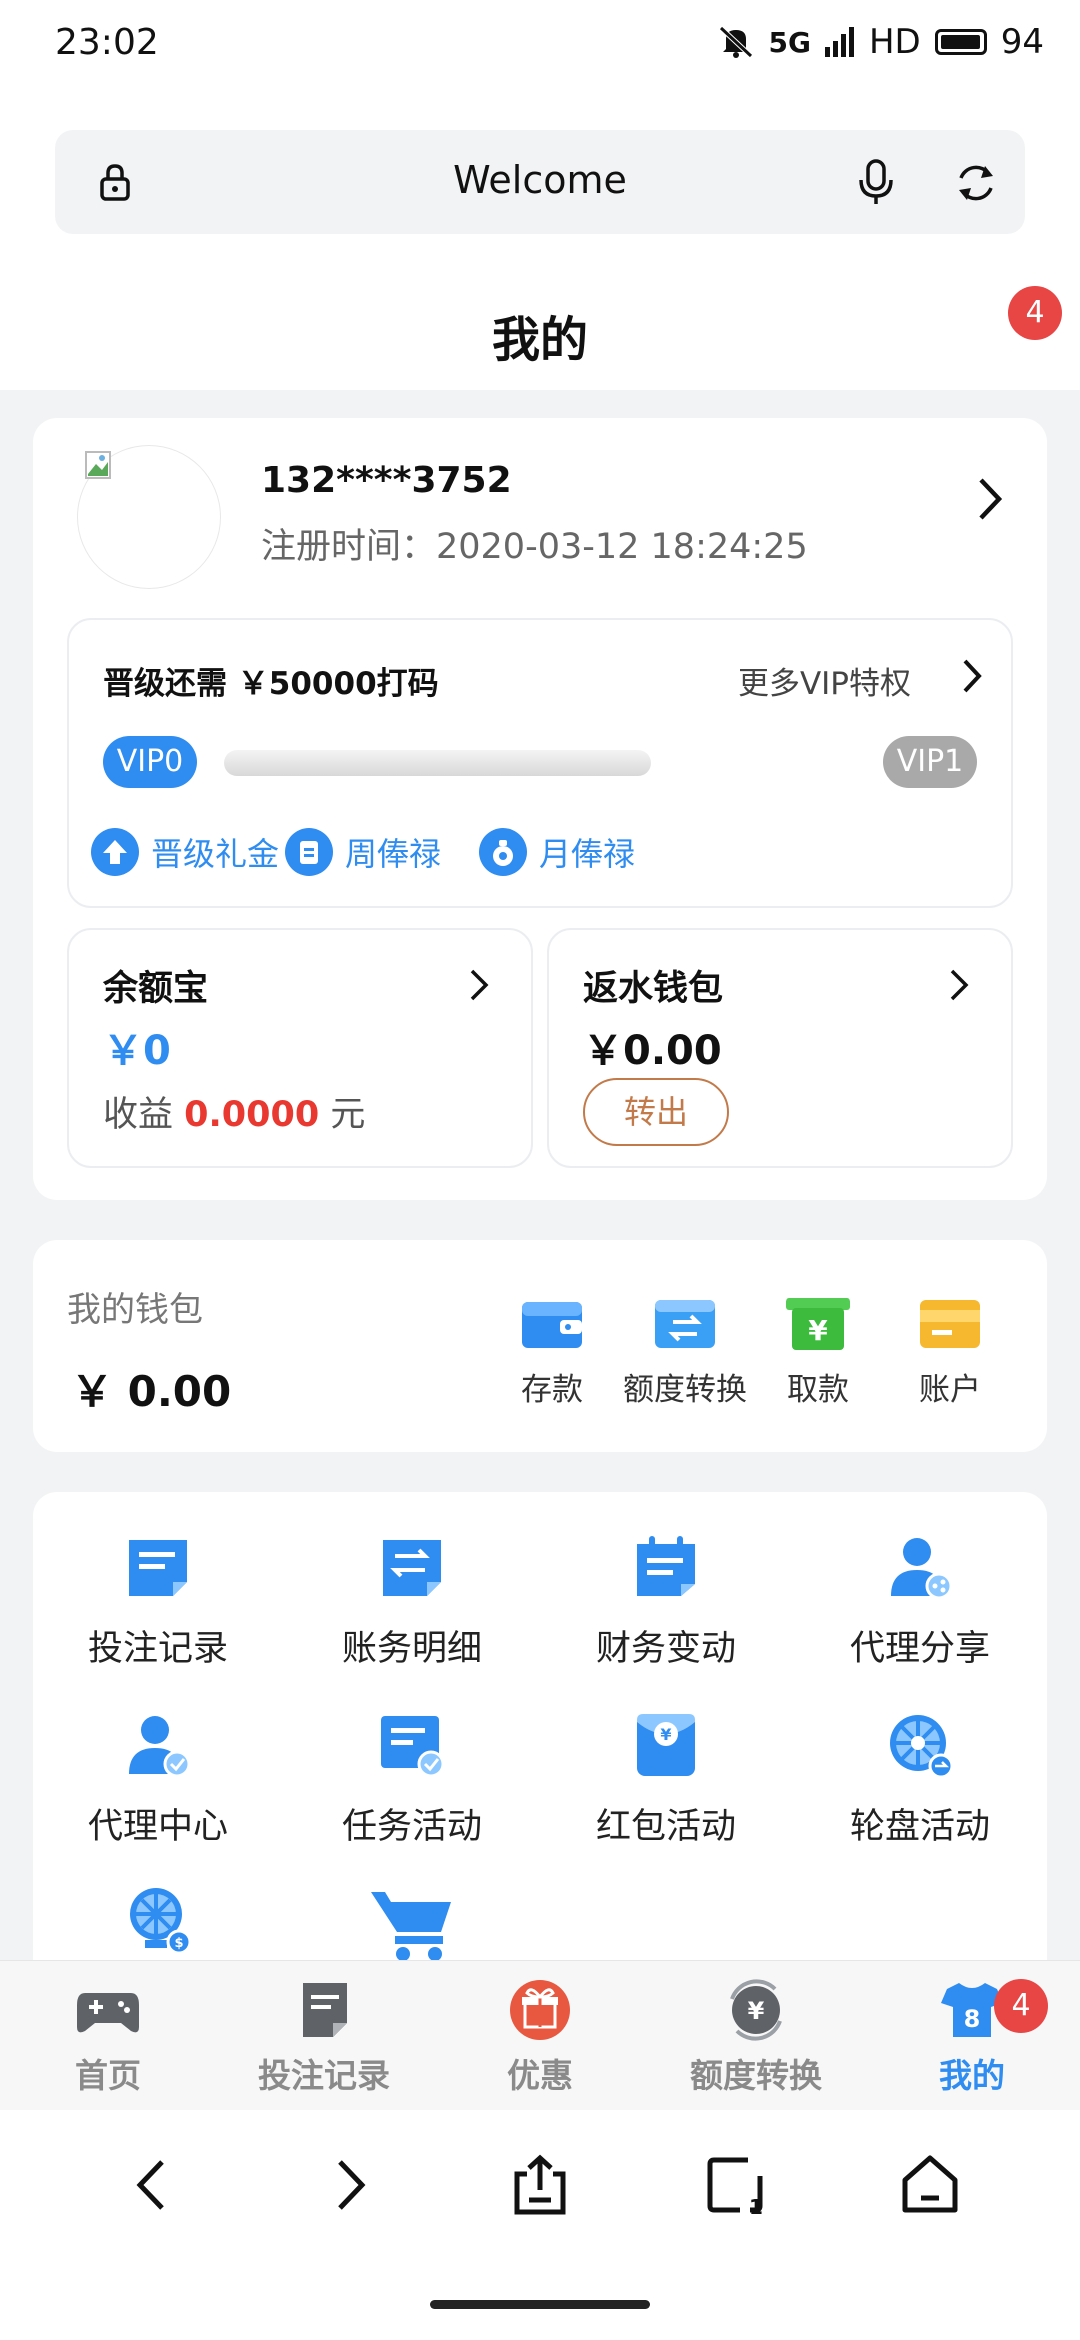 This screenshot has height=2340, width=1080. What do you see at coordinates (1021, 2006) in the screenshot?
I see `nav-mine-badge: 4` at bounding box center [1021, 2006].